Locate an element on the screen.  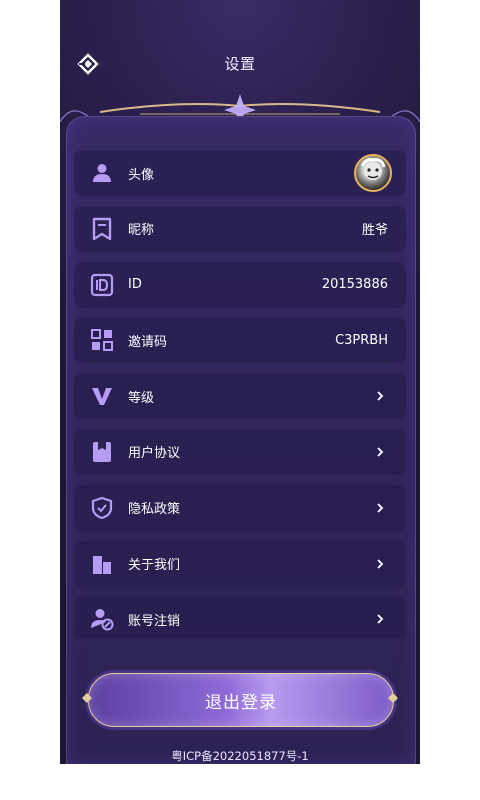
logout-label: 退出登录 is located at coordinates (241, 702).